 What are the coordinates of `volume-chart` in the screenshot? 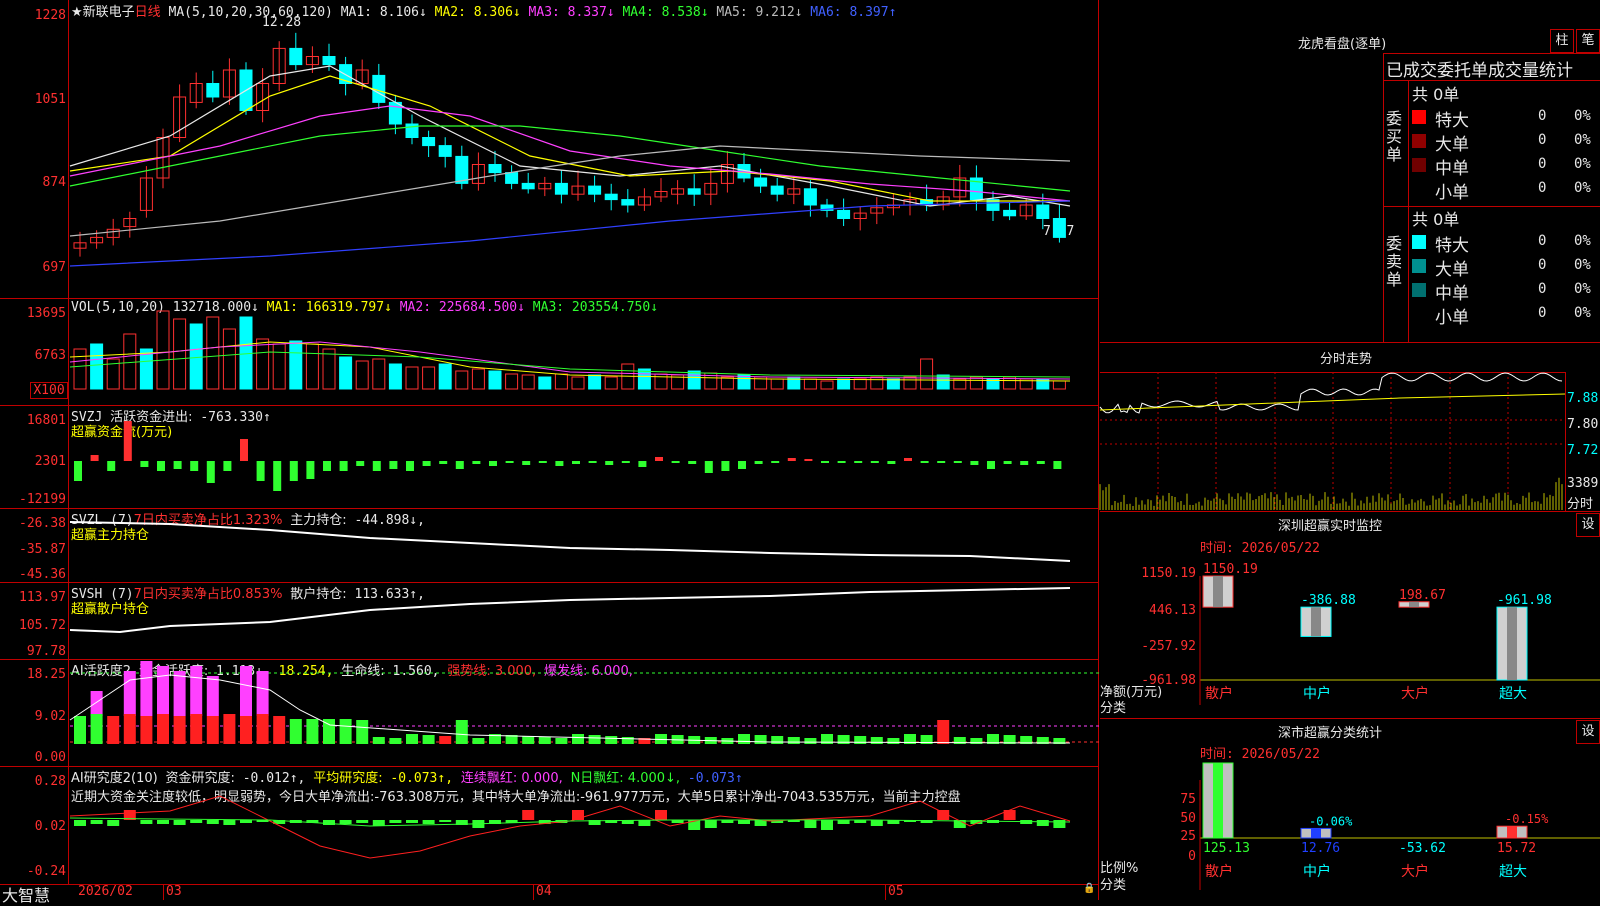 It's located at (584, 353).